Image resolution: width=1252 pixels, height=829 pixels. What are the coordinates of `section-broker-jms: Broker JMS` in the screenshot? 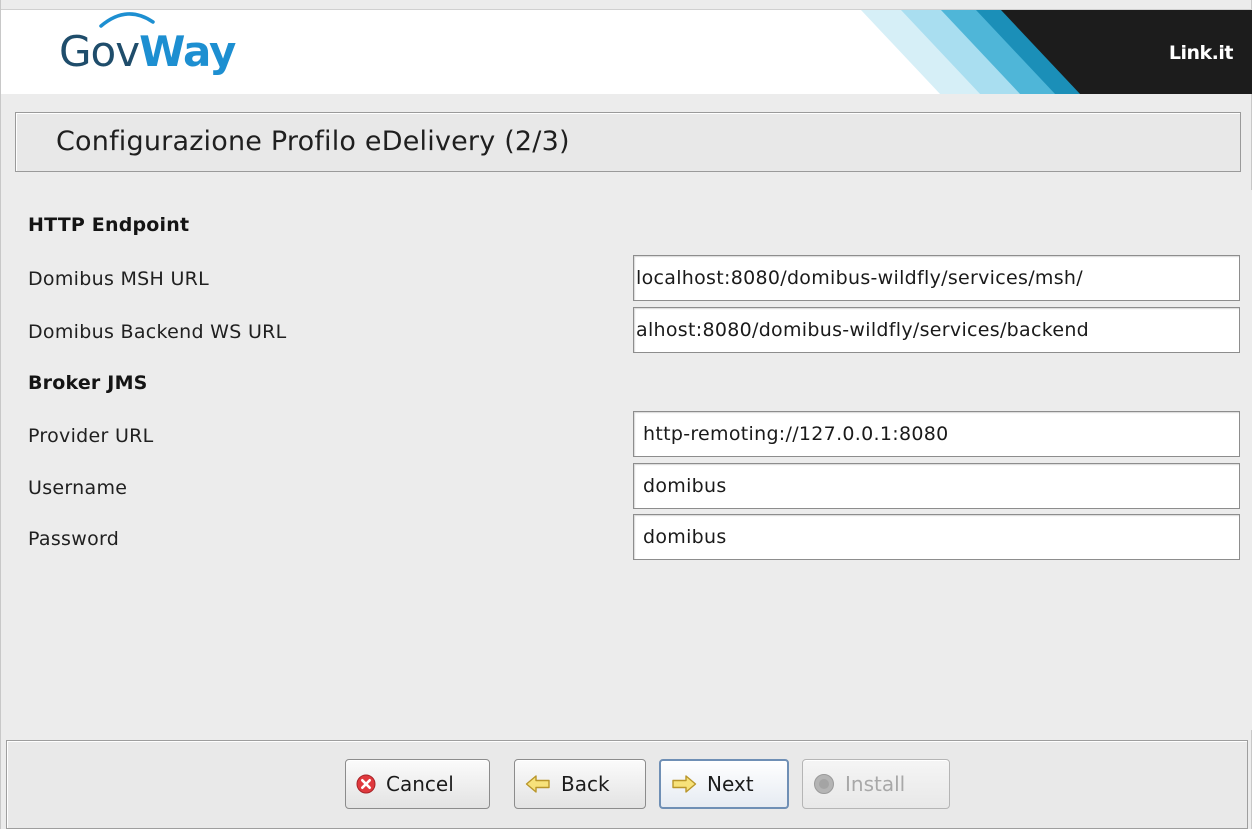 It's located at (88, 383).